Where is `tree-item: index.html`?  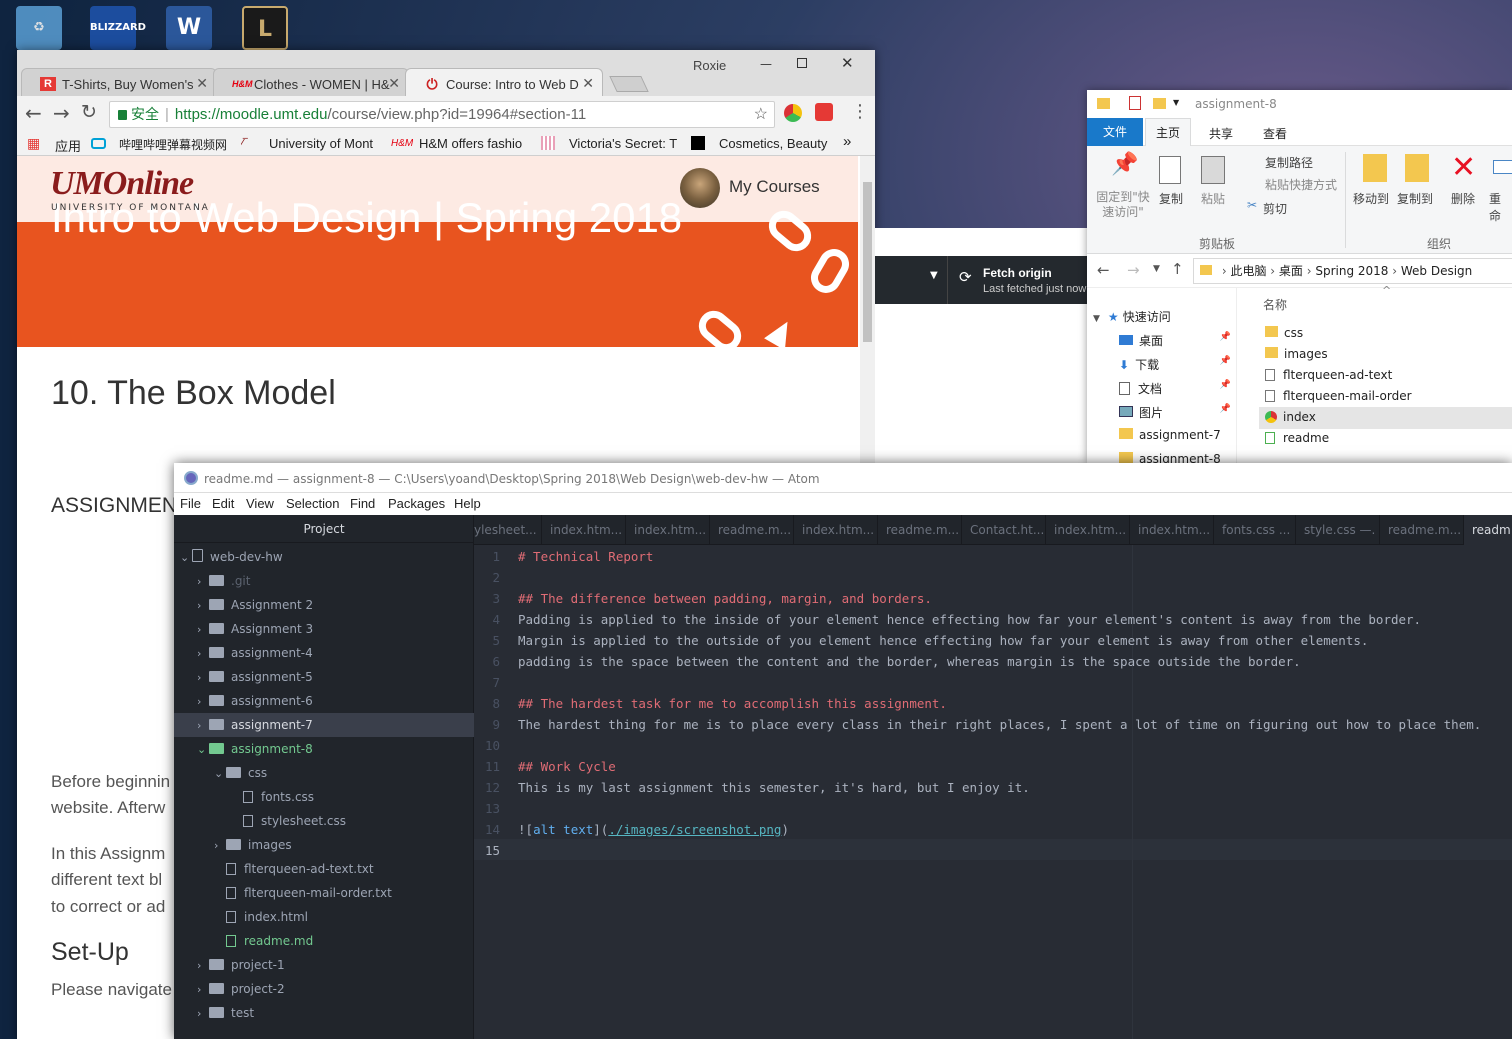
tree-item: index.html is located at coordinates (324, 917).